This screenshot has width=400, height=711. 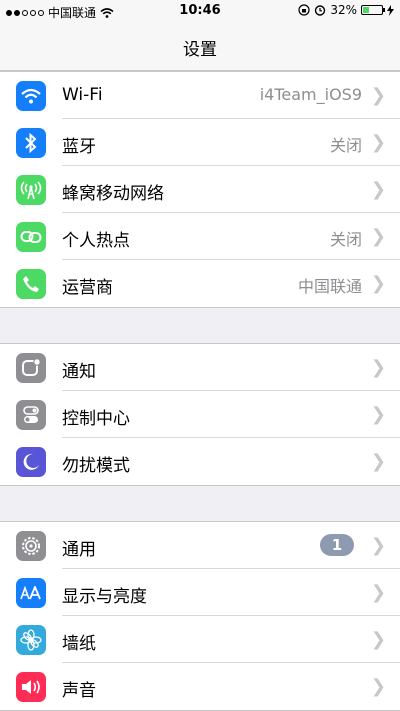 I want to click on status-right: 32%, so click(x=346, y=10).